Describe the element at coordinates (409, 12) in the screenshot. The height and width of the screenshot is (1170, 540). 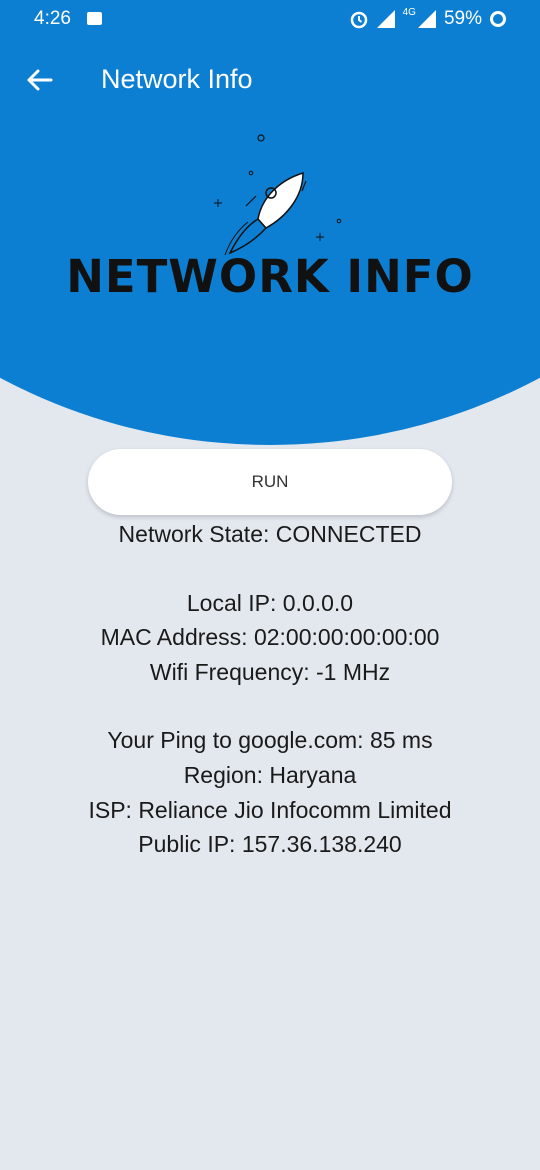
I see `network-type-label: 4G` at that location.